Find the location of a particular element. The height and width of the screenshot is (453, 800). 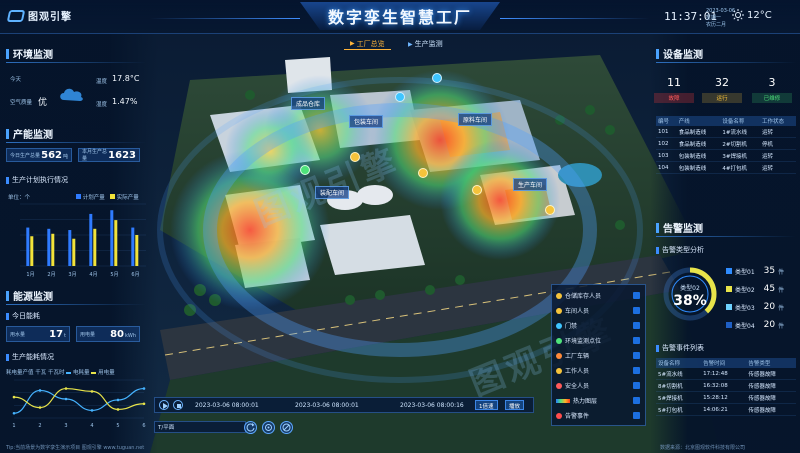

alarm-type-row: 类型02 45 件 is located at coordinates (755, 289).